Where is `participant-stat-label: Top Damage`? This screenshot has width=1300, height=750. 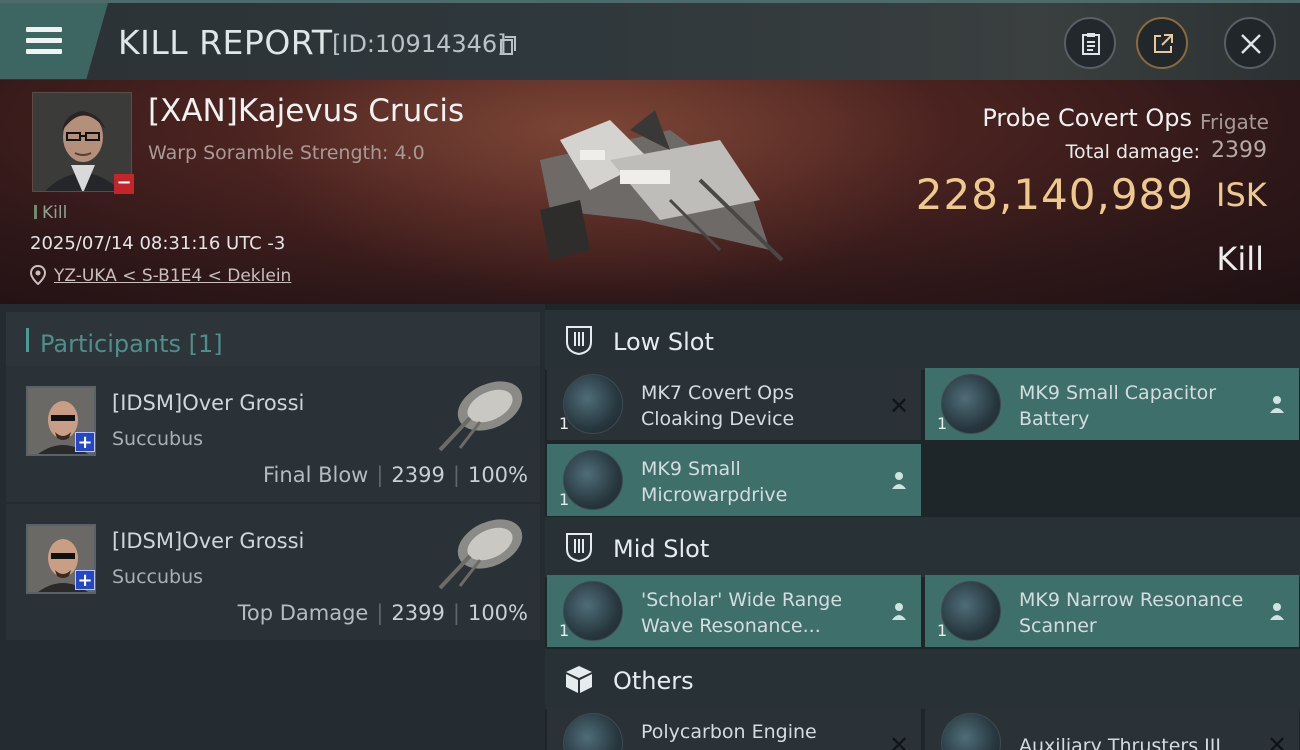 participant-stat-label: Top Damage is located at coordinates (303, 613).